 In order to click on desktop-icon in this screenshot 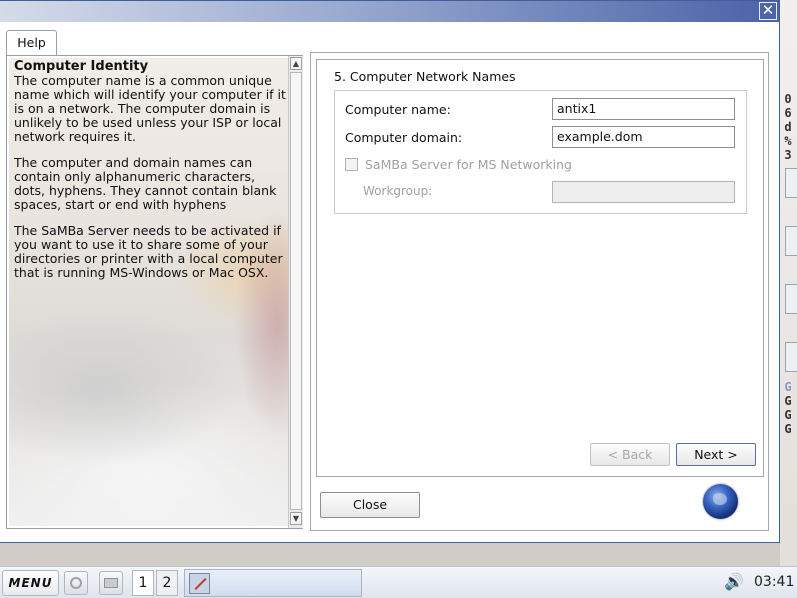, I will do `click(76, 583)`.